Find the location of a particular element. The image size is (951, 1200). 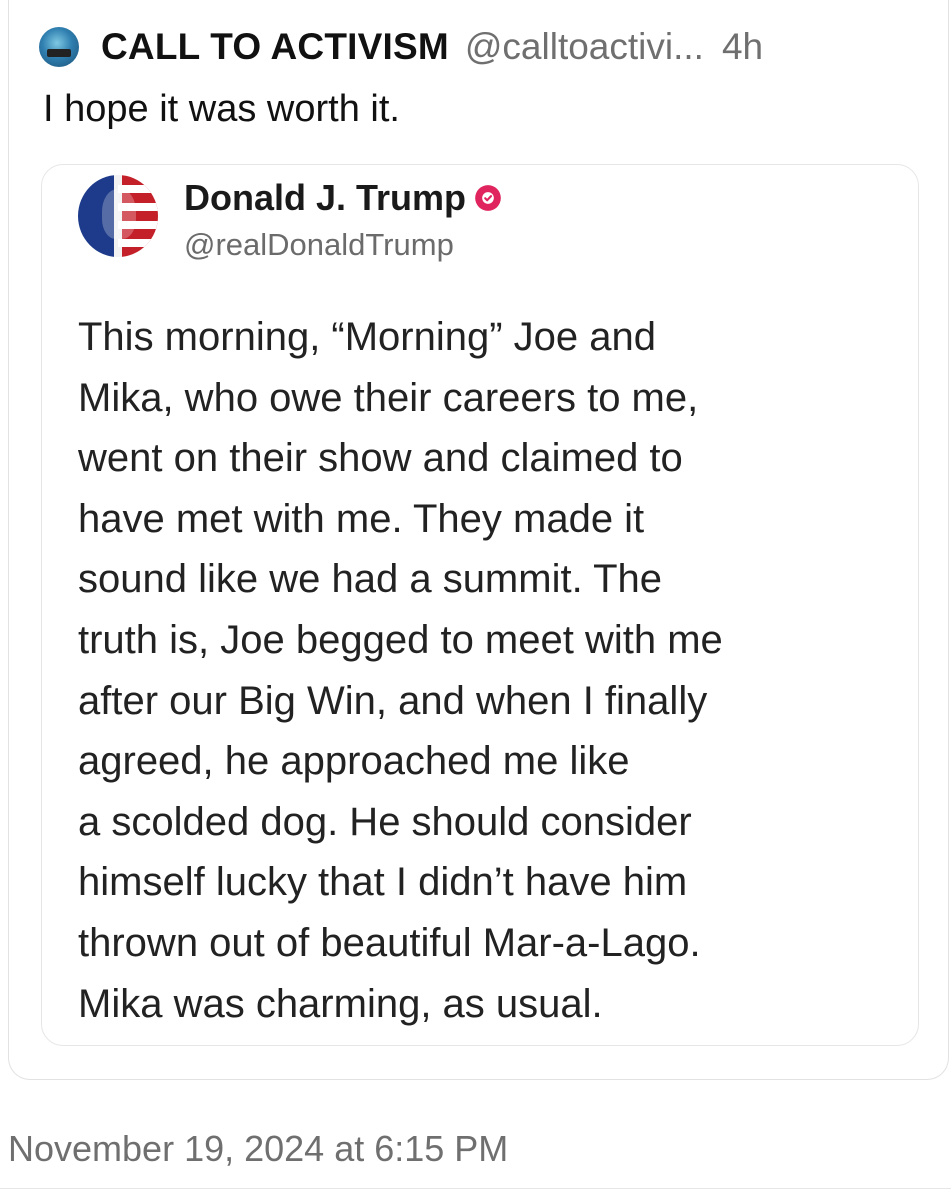

quoted-author-handle: @realDonaldTrump is located at coordinates (319, 244).